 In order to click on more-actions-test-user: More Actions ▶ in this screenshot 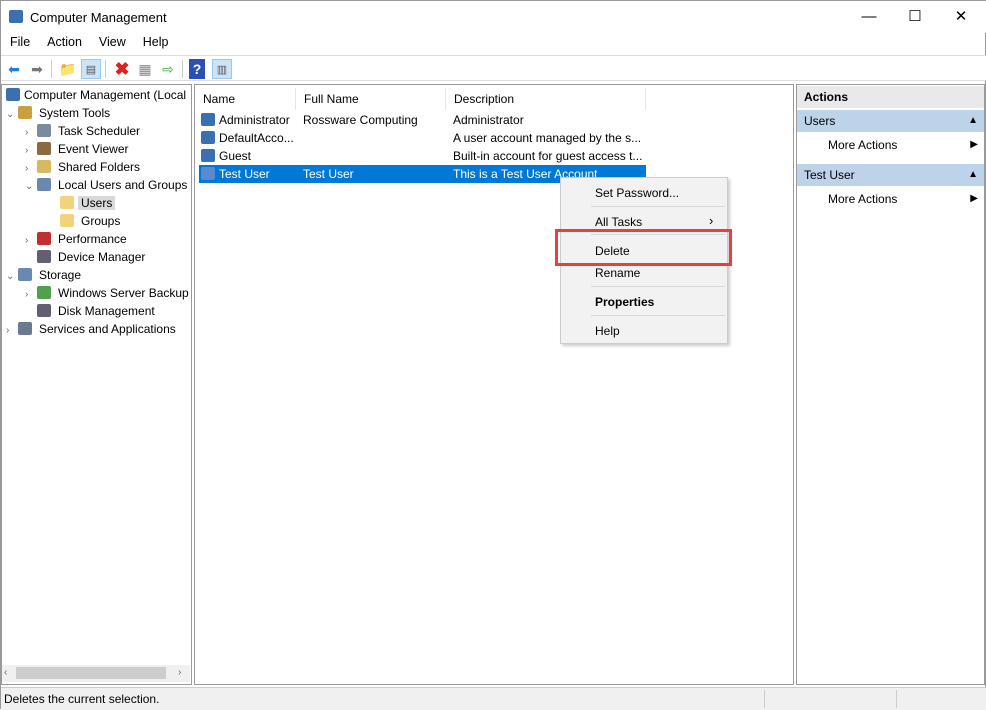, I will do `click(890, 199)`.